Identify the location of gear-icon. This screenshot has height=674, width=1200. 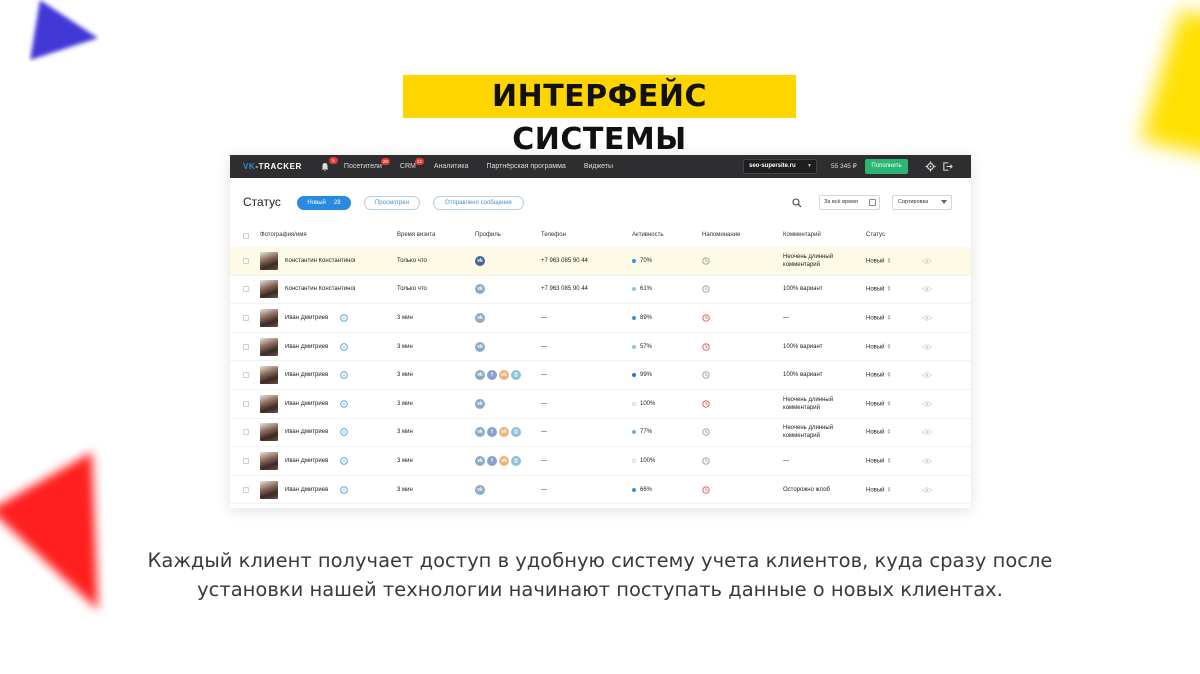
(930, 166).